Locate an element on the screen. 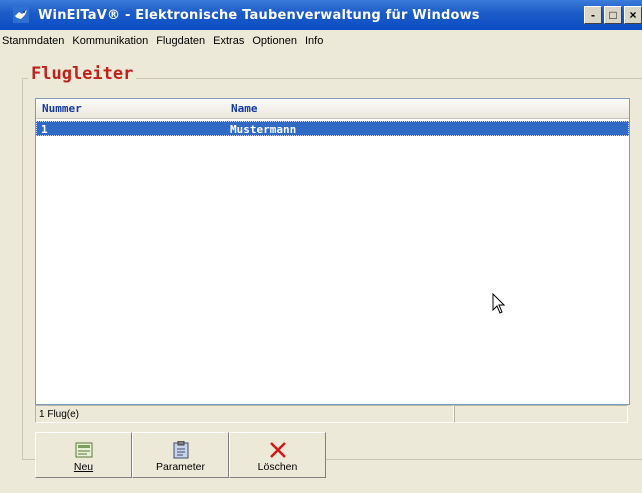 Image resolution: width=642 pixels, height=493 pixels. menu-optionen: Optionen is located at coordinates (274, 41).